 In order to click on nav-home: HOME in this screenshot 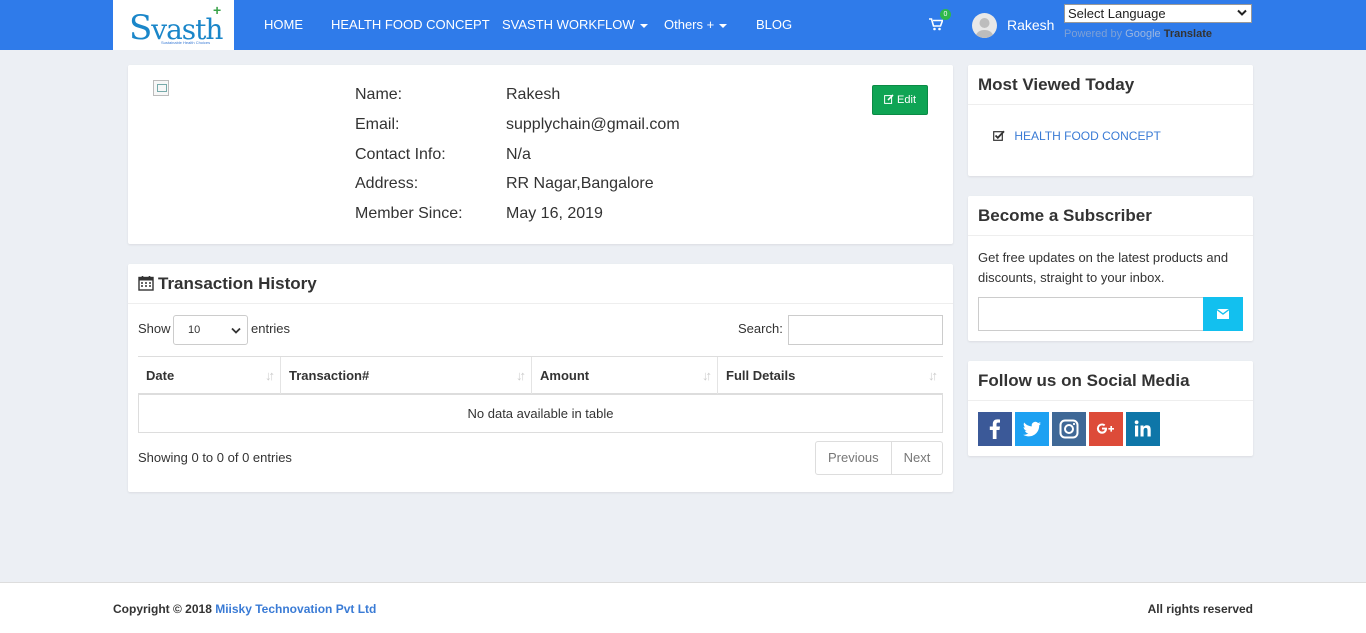, I will do `click(283, 24)`.